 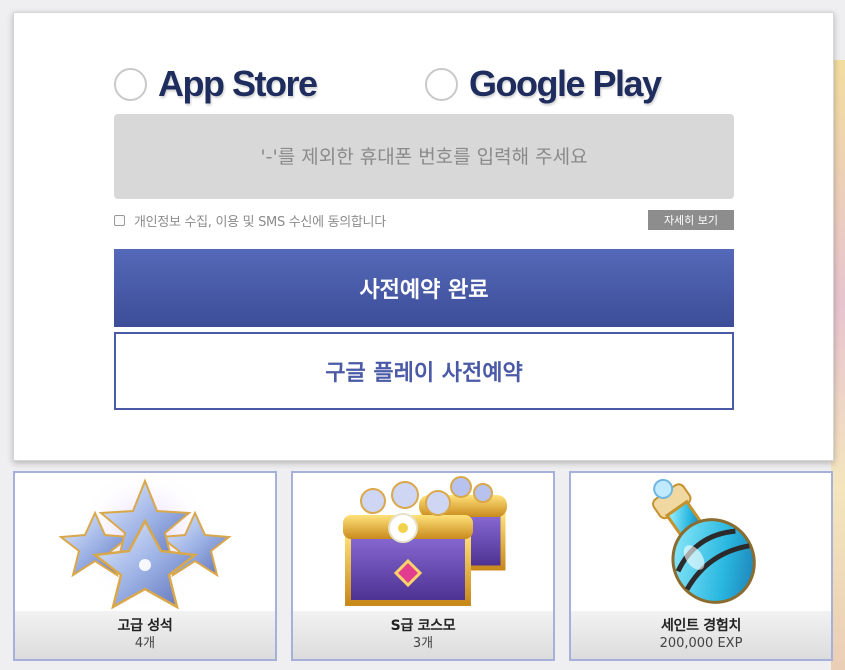 I want to click on app-store-radio, so click(x=130, y=84).